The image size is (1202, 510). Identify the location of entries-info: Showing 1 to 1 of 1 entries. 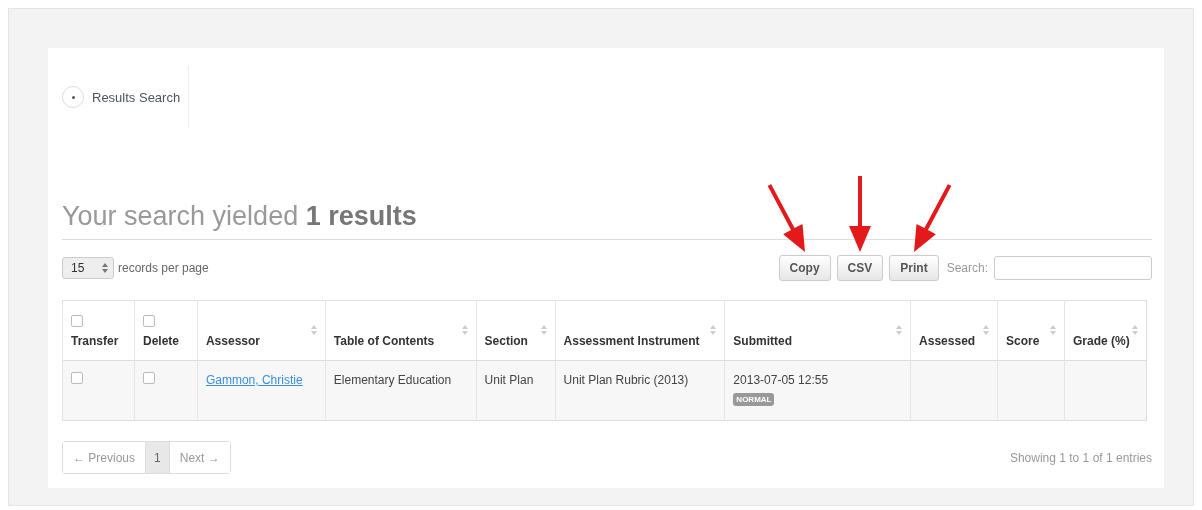
(1080, 457).